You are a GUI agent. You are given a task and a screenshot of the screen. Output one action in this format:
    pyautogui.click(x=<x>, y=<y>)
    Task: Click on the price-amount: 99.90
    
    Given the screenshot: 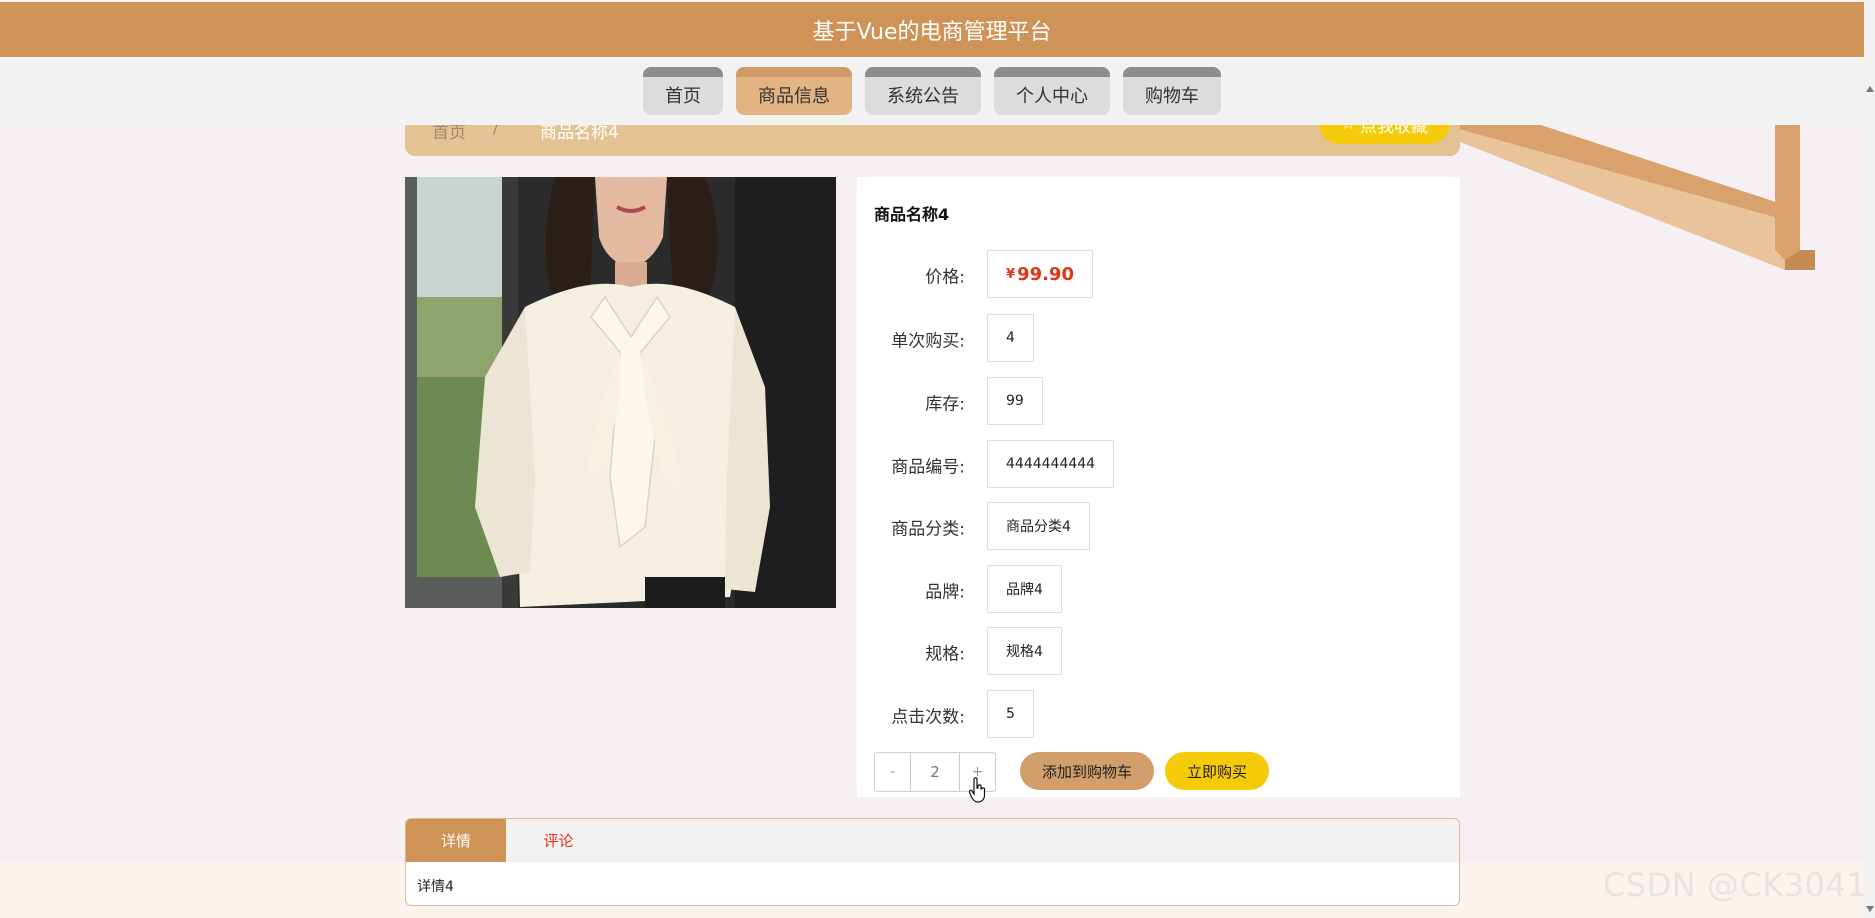 What is the action you would take?
    pyautogui.click(x=1045, y=274)
    